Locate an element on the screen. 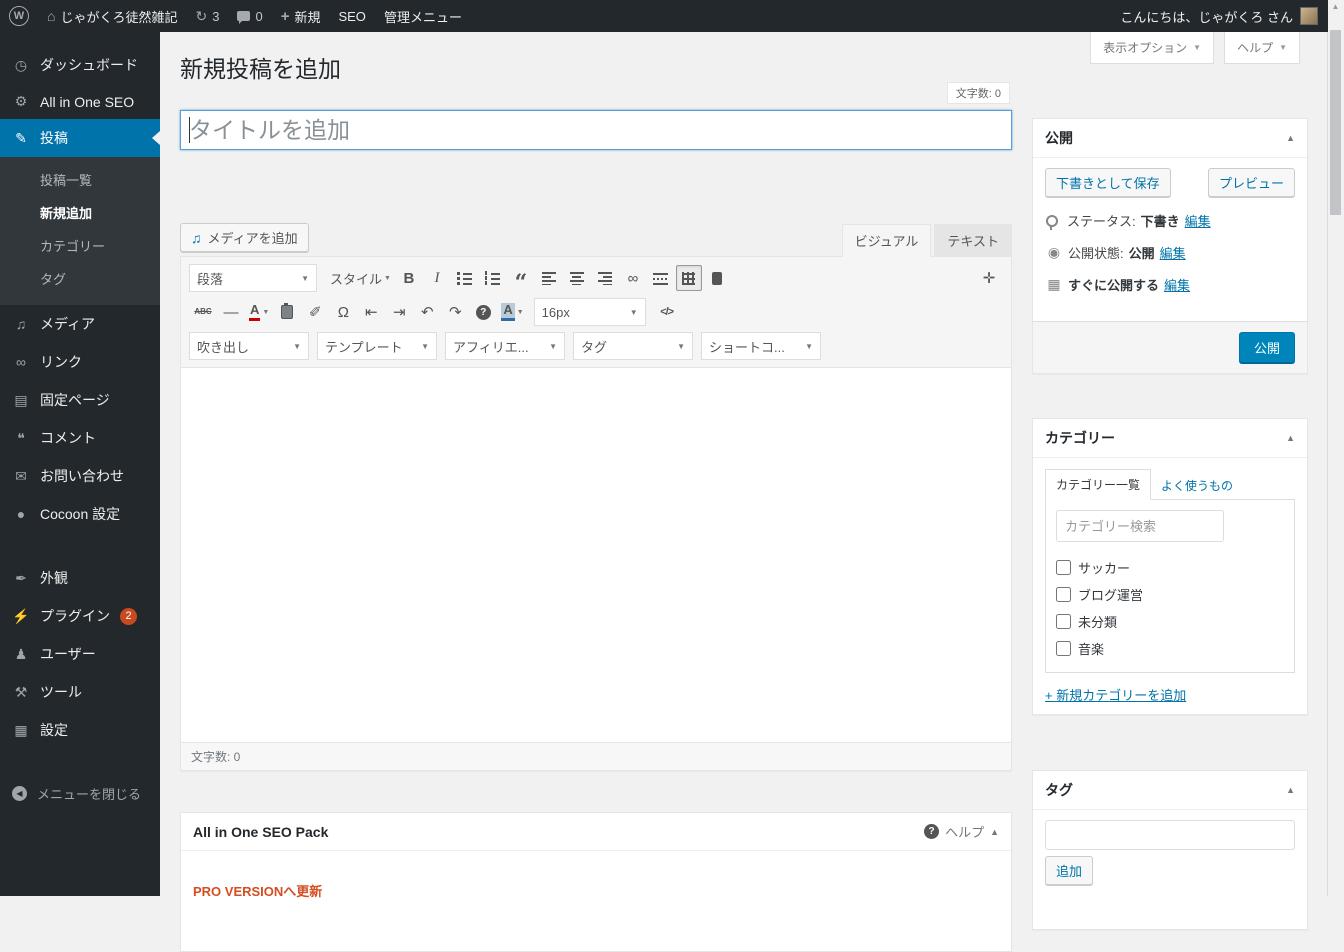 This screenshot has height=952, width=1344. font-size-select: 16px ▼ is located at coordinates (589, 312).